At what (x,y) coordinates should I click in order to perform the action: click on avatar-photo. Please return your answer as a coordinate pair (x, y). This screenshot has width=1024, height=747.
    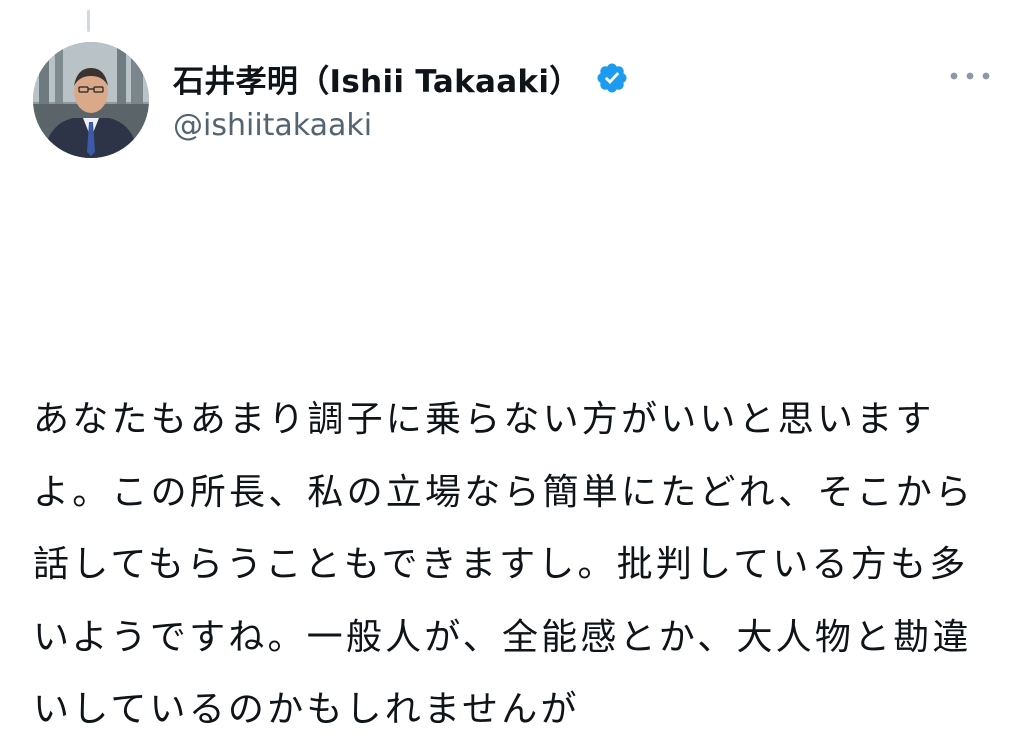
    Looking at the image, I should click on (91, 100).